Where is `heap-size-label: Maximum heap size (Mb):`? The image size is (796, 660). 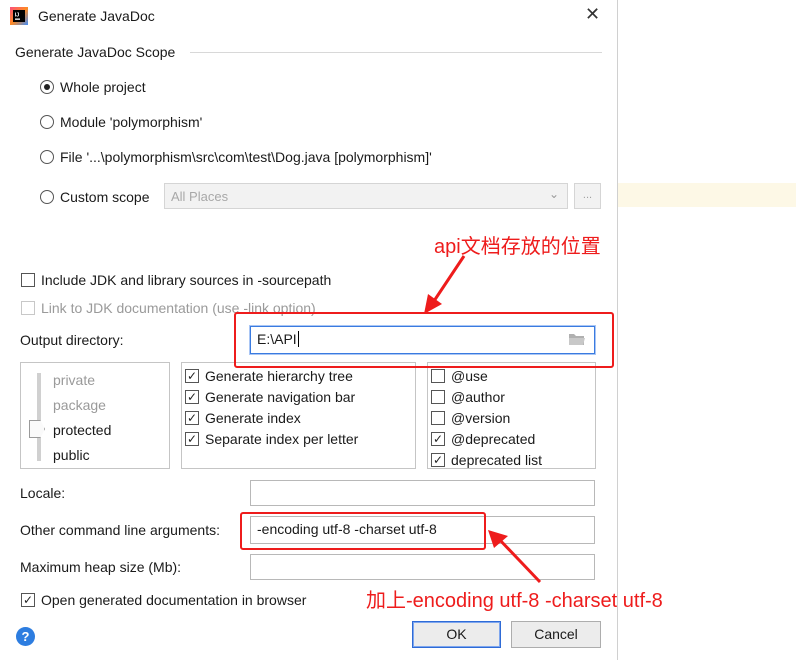 heap-size-label: Maximum heap size (Mb): is located at coordinates (101, 567).